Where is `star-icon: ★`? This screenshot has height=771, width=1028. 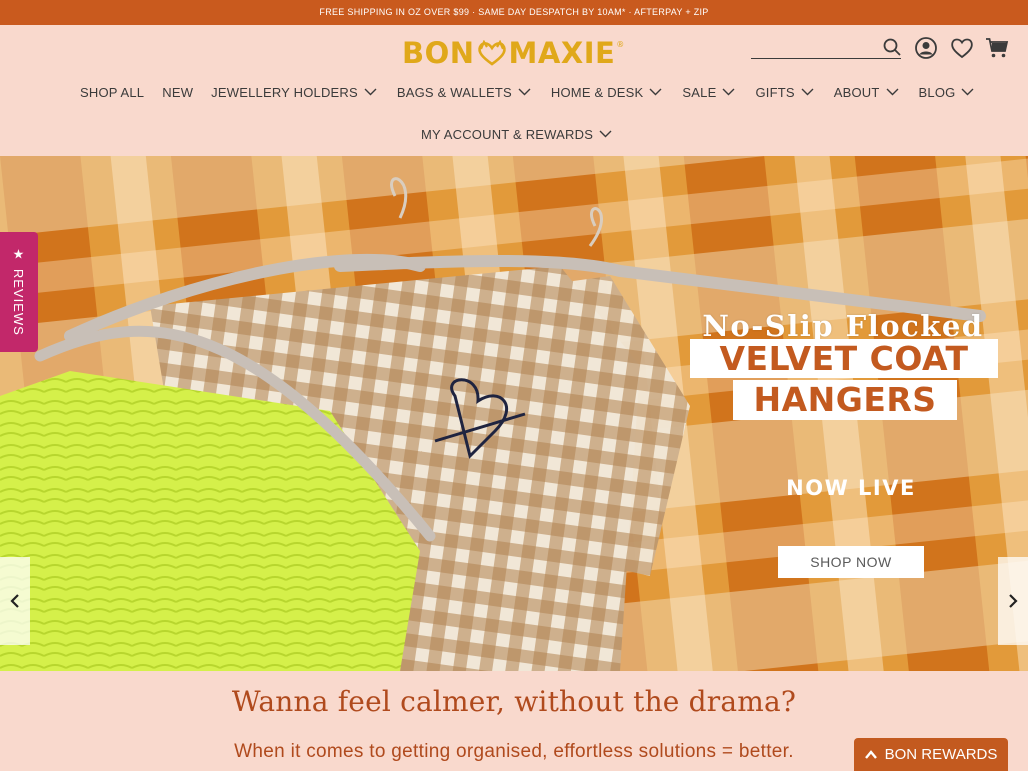 star-icon: ★ is located at coordinates (19, 254).